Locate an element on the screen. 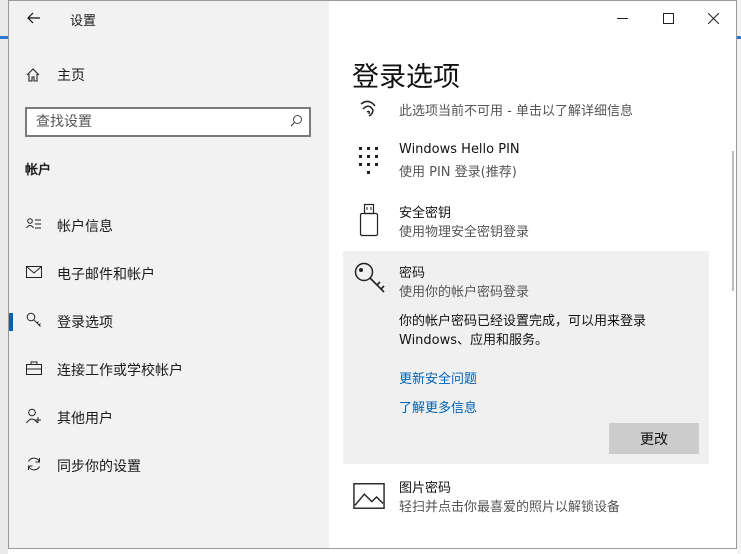 Image resolution: width=741 pixels, height=554 pixels. option-security-key-subtitle: 使用物理安全密钥登录 is located at coordinates (464, 232).